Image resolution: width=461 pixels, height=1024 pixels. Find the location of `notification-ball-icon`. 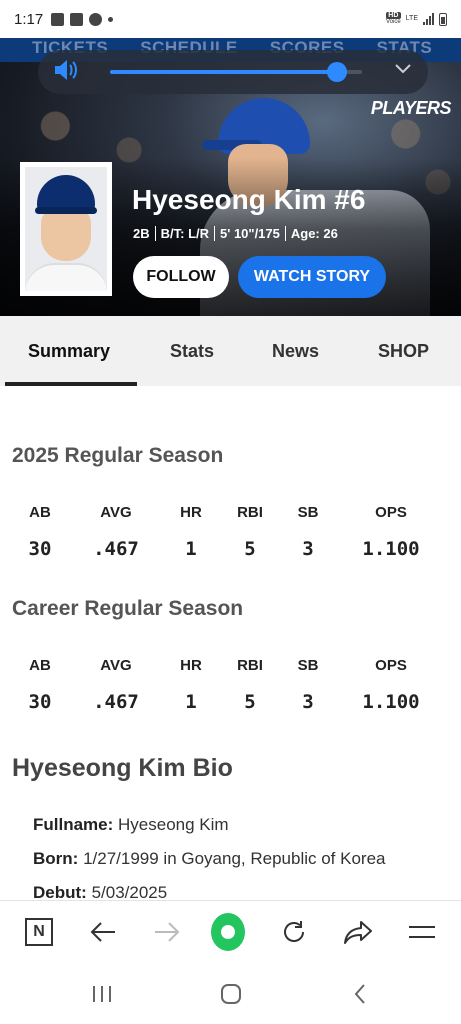

notification-ball-icon is located at coordinates (96, 19).